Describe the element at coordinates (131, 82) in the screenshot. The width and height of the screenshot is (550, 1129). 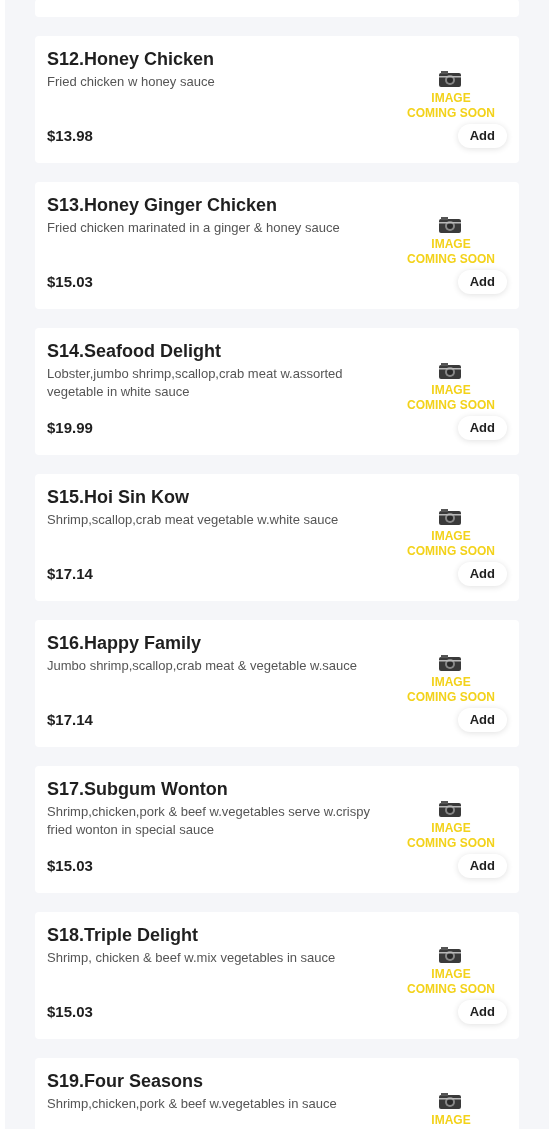
I see `dish-description: Fried chicken w honey sauce` at that location.